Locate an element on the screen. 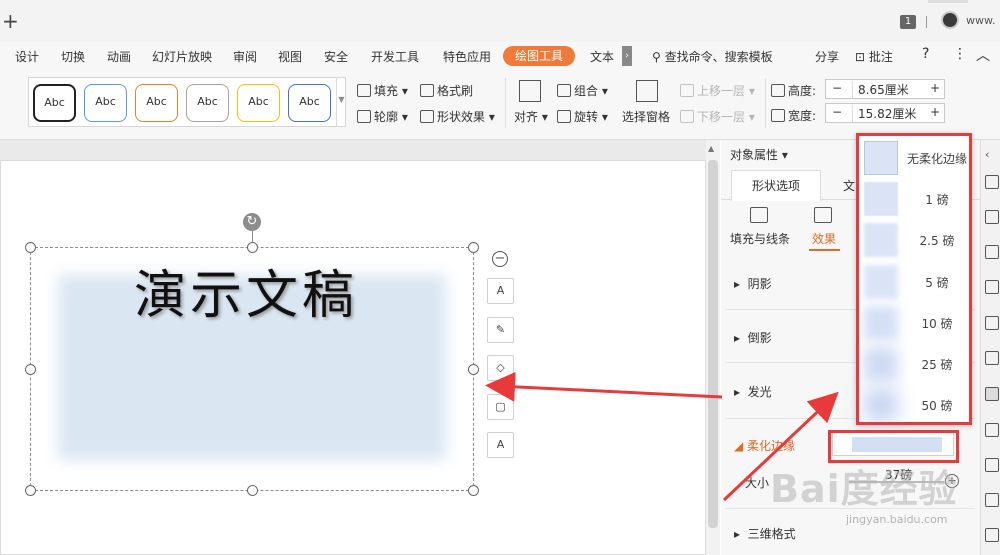 The height and width of the screenshot is (555, 1000). menu-design: 设计 is located at coordinates (27, 56).